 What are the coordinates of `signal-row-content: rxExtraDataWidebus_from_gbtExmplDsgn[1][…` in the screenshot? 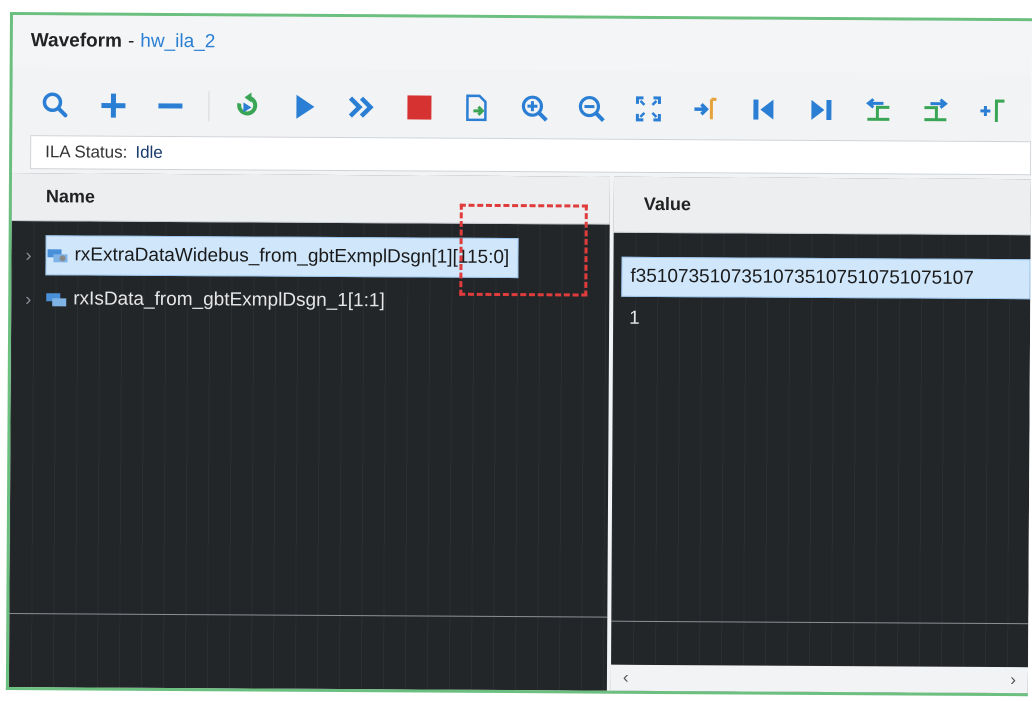 It's located at (282, 257).